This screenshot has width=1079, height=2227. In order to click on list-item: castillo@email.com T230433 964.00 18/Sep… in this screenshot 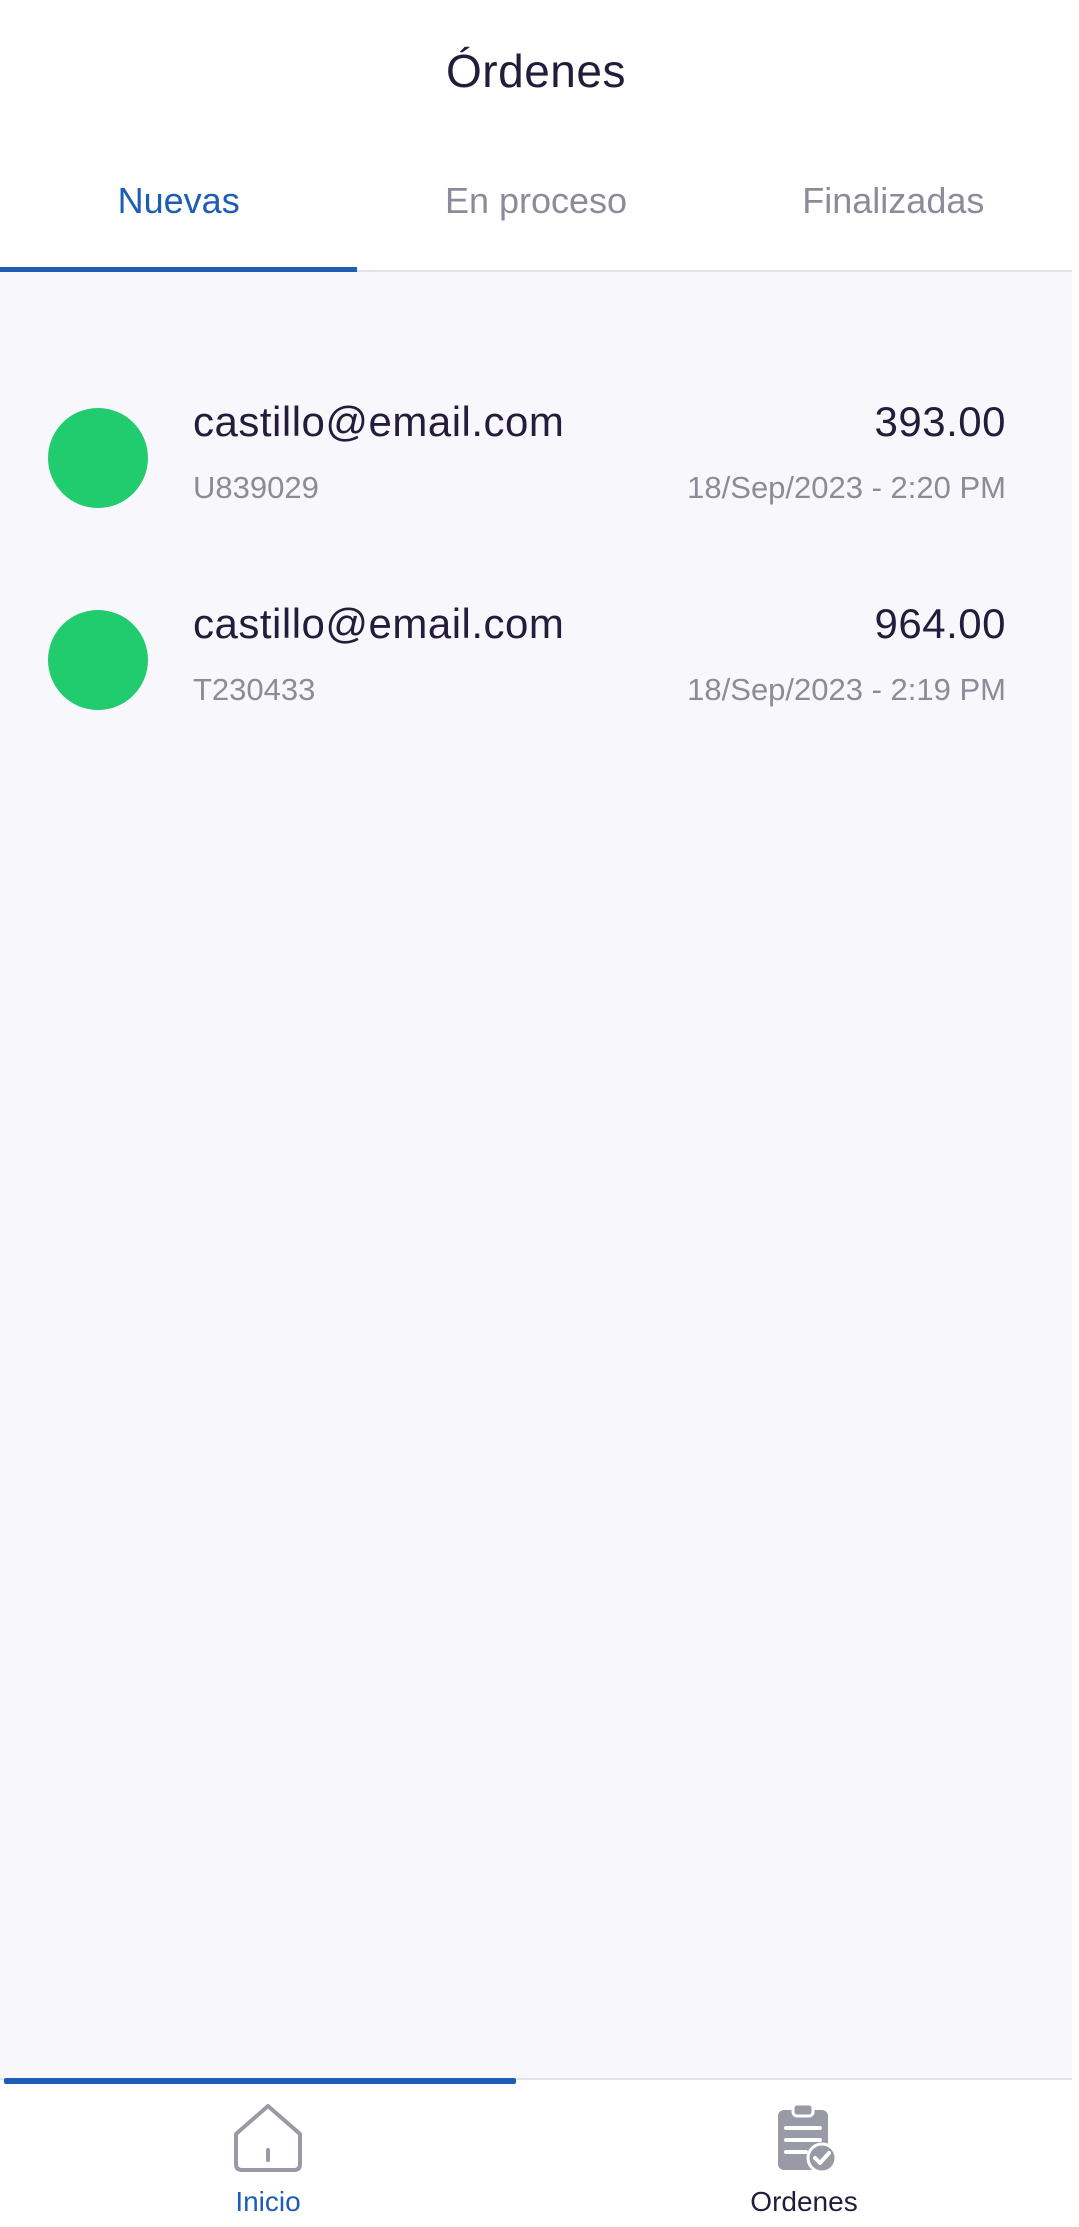, I will do `click(536, 660)`.